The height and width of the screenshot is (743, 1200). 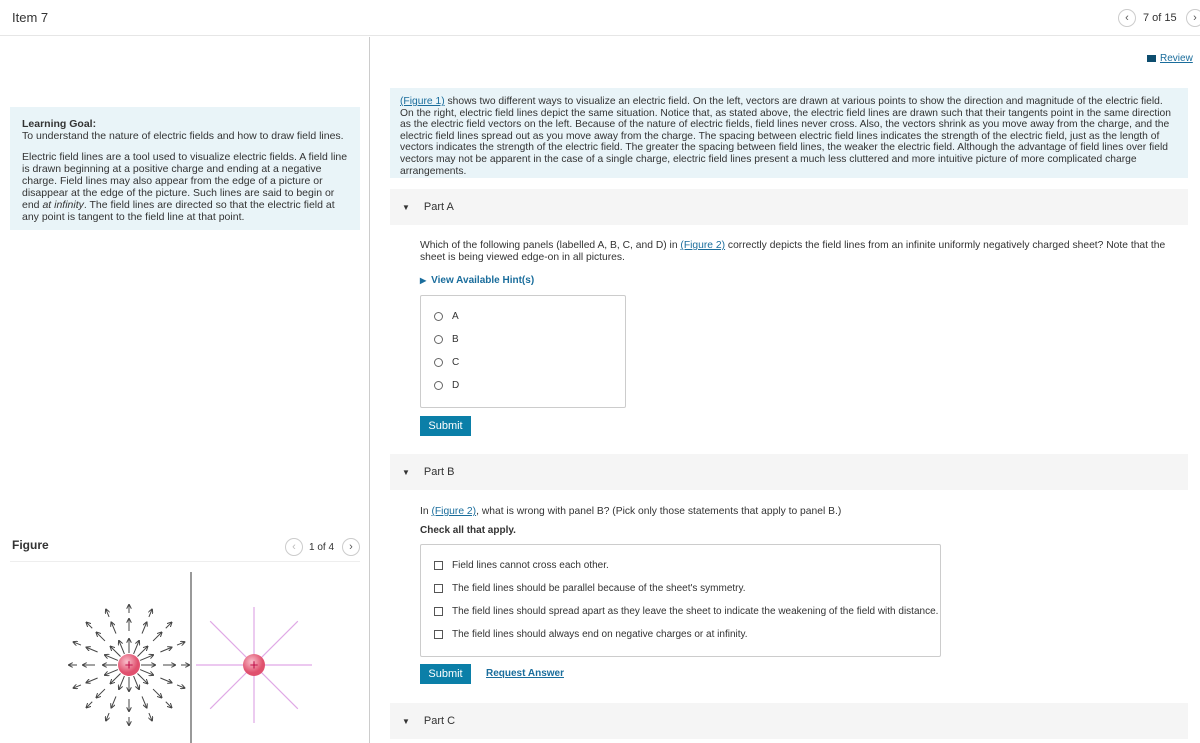 I want to click on figure-heading: Figure, so click(x=30, y=545).